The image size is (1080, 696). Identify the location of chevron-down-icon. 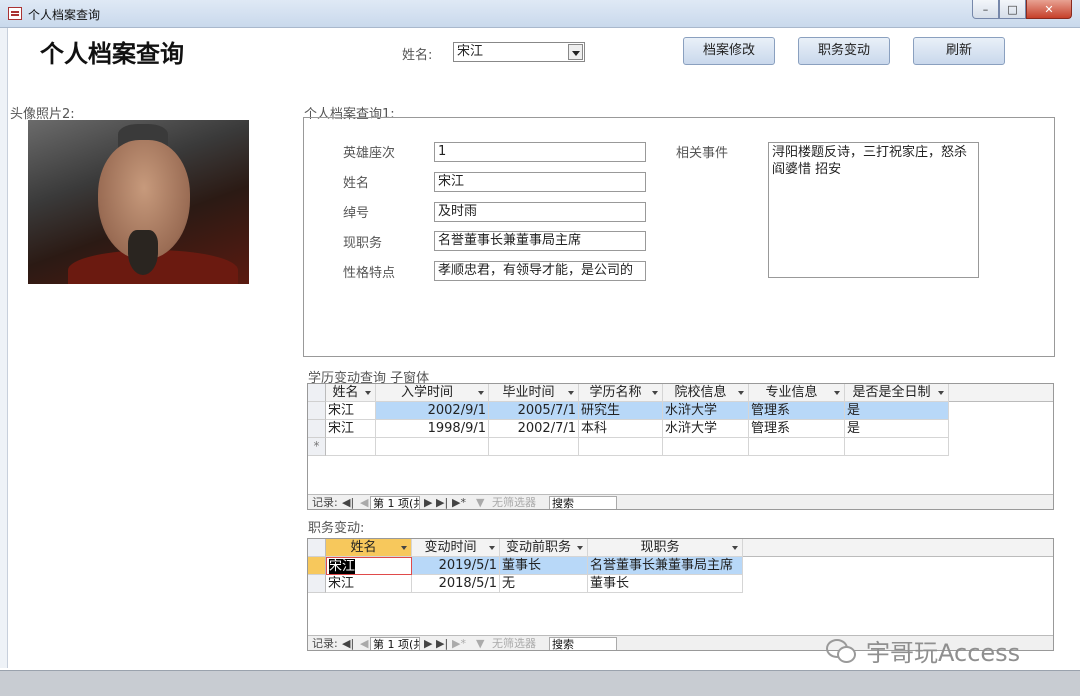
(575, 52).